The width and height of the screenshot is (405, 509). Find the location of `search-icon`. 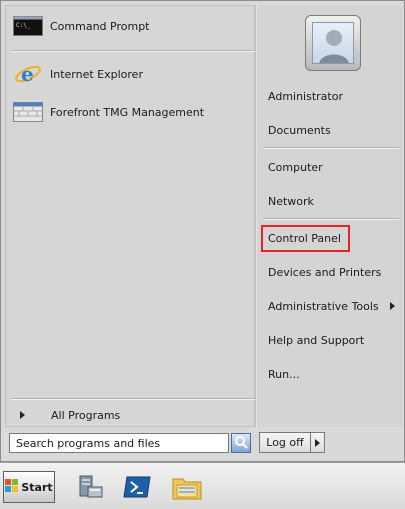

search-icon is located at coordinates (241, 443).